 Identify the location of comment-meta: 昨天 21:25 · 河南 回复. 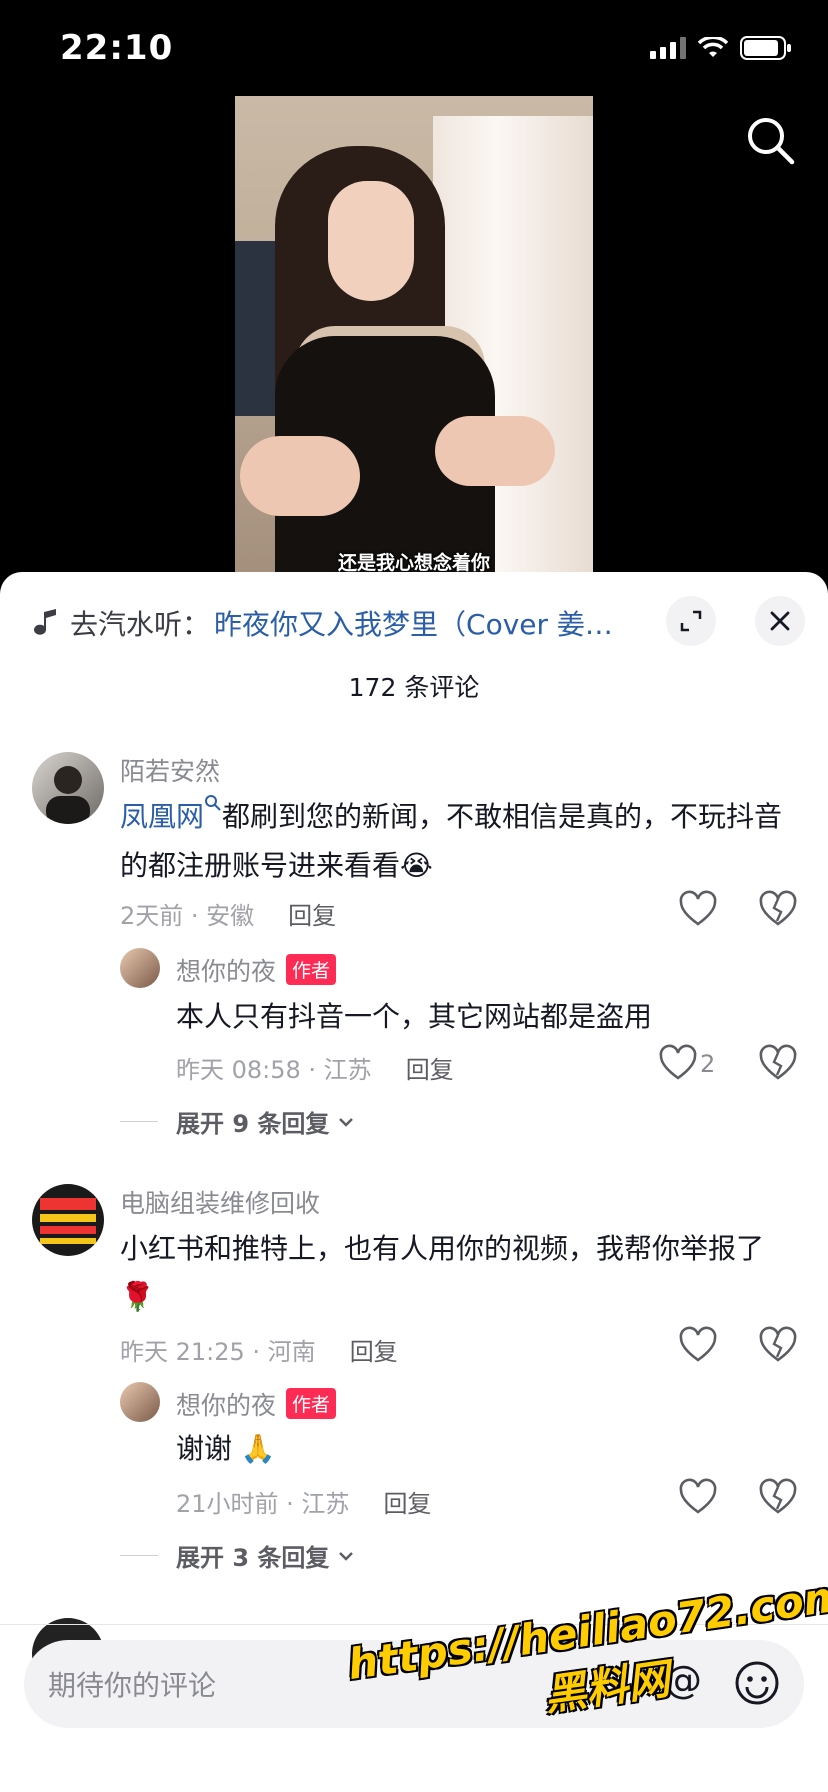
(259, 1349).